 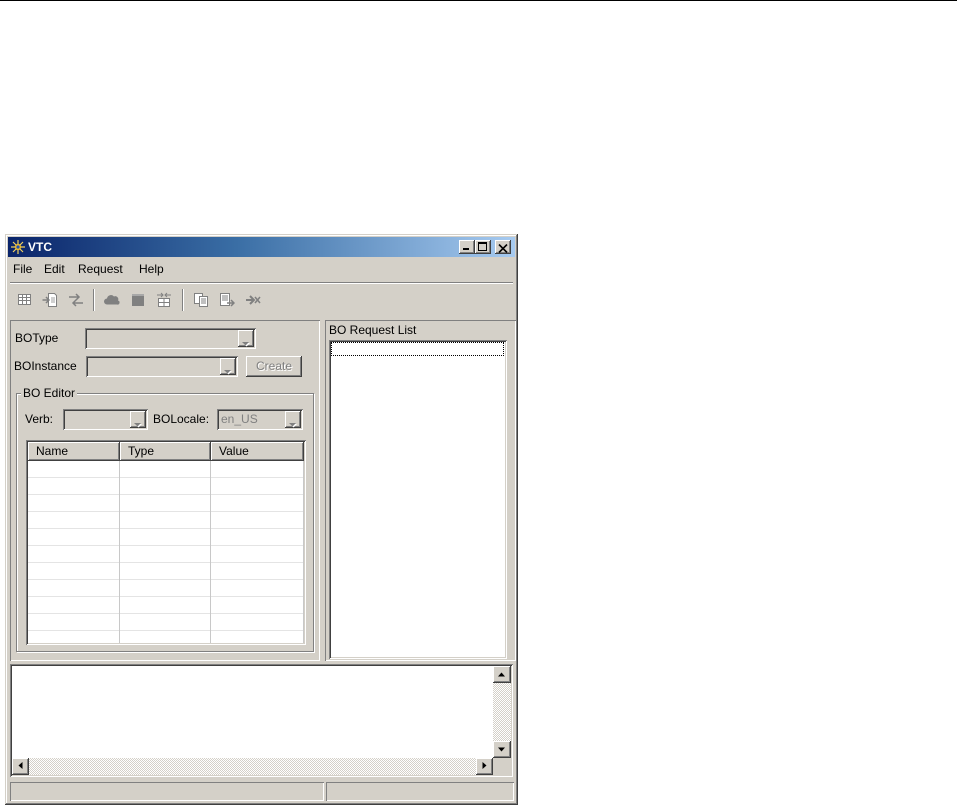 I want to click on menu-request: Request, so click(x=100, y=269).